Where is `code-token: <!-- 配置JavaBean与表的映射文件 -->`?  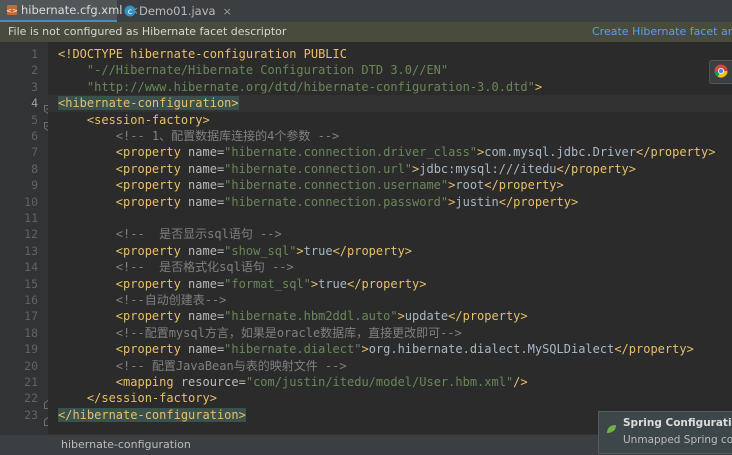 code-token: <!-- 配置JavaBean与表的映射文件 --> is located at coordinates (202, 365).